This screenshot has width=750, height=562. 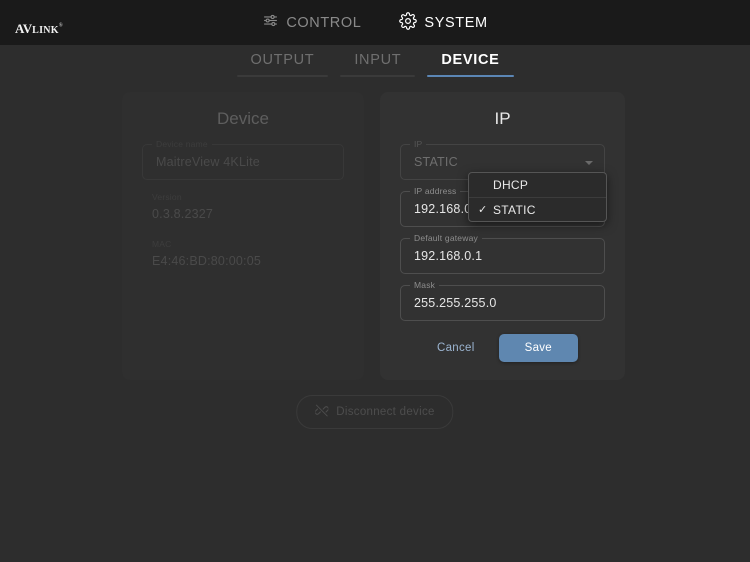 I want to click on nav-item-control: CONTROL, so click(x=311, y=22).